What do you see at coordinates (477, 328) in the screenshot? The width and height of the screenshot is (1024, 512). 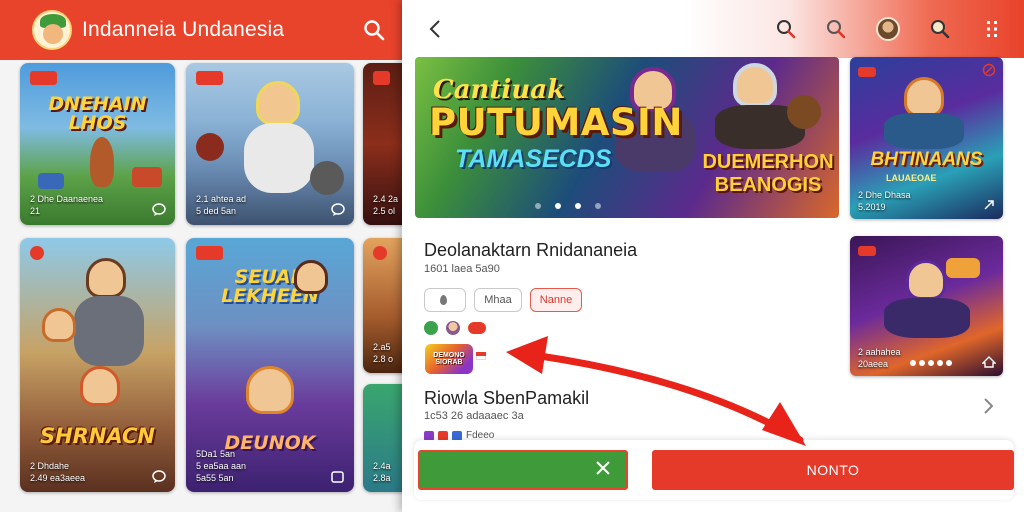 I see `badge-icon` at bounding box center [477, 328].